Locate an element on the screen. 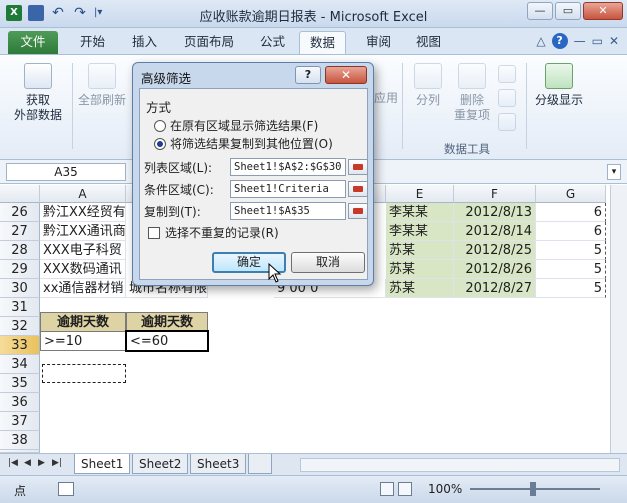  cell-g30: 5 is located at coordinates (571, 288).